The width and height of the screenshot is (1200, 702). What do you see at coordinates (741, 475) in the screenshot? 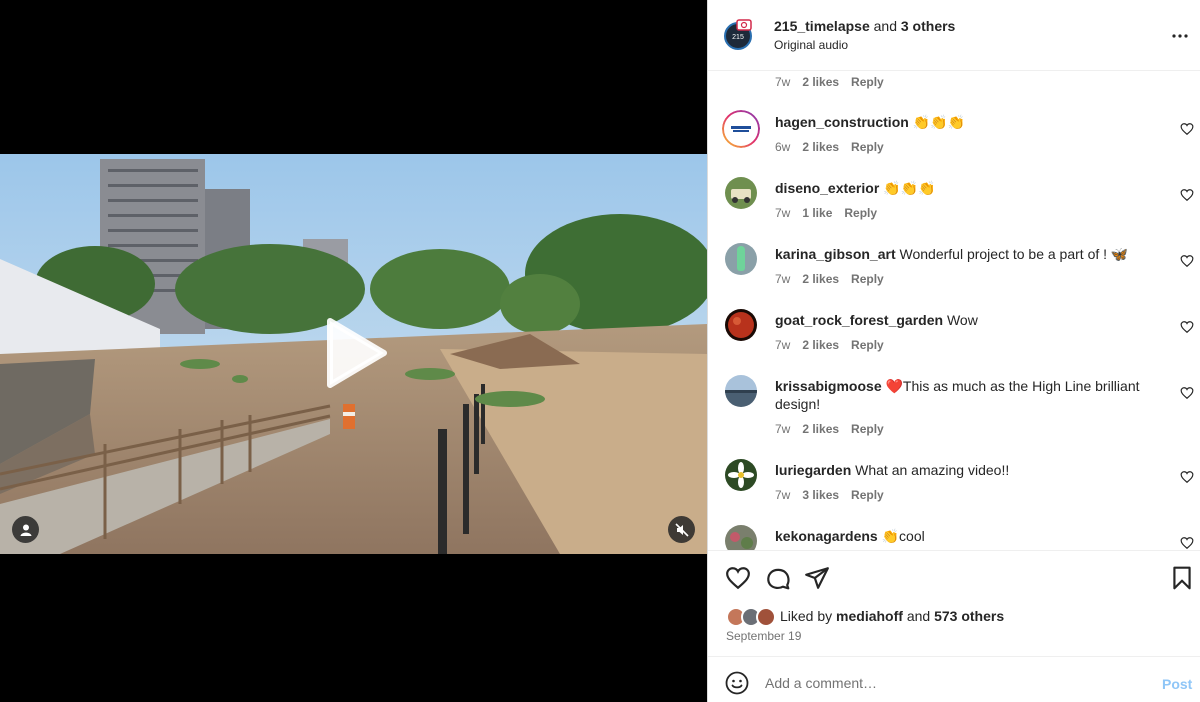
I see `flower-photo-icon` at bounding box center [741, 475].